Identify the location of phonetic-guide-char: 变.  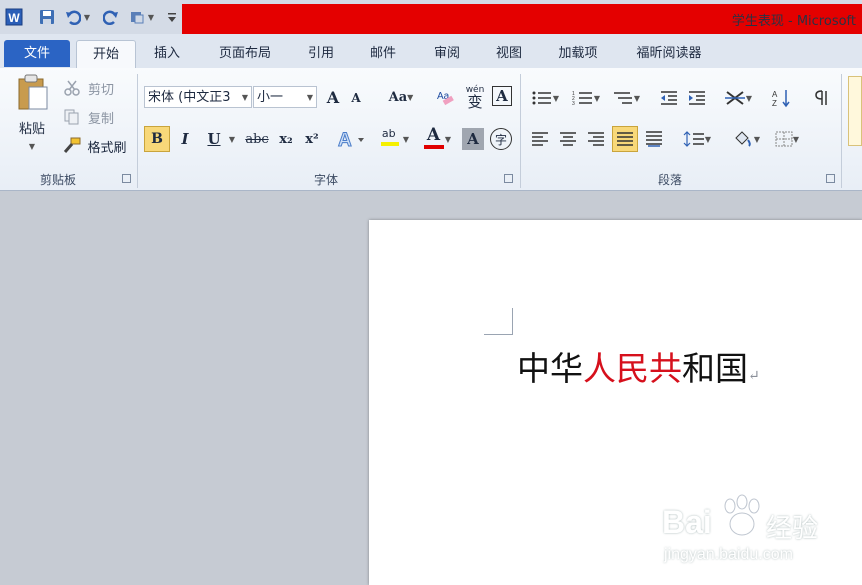
(475, 102).